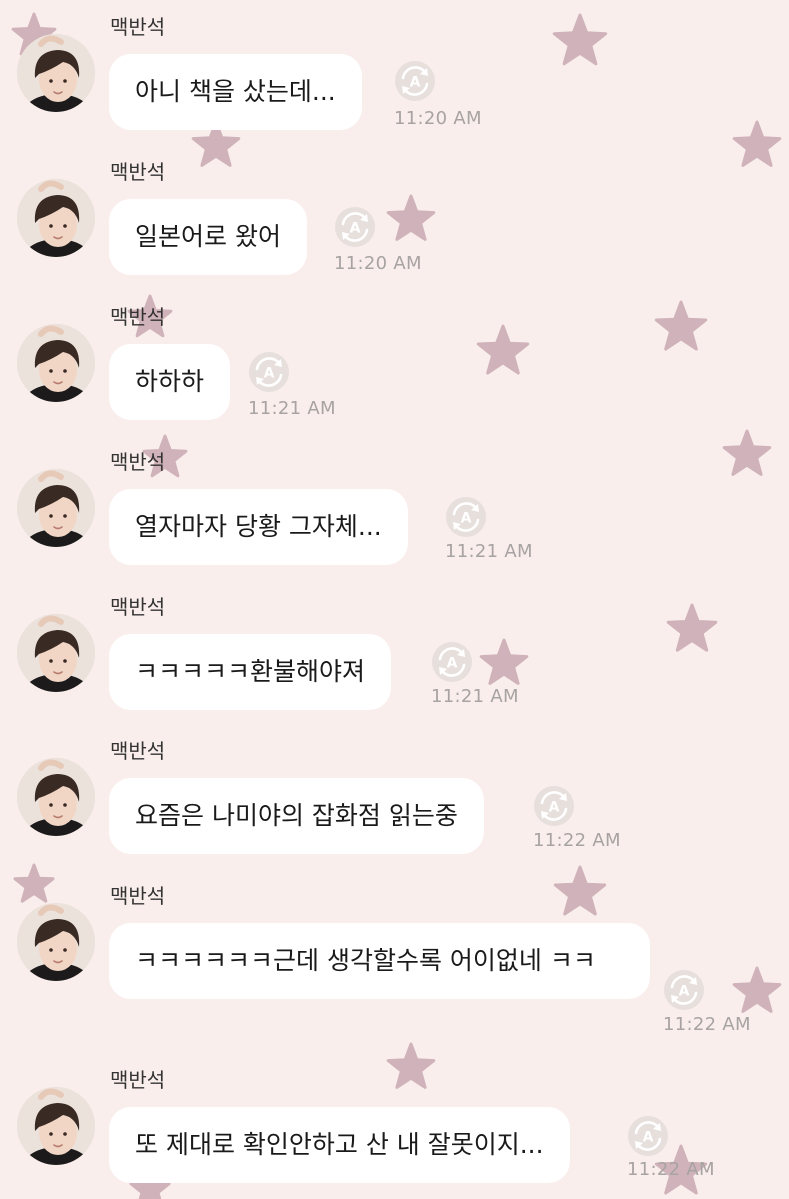 This screenshot has height=1199, width=789. I want to click on message-row: 맥반석 ㅋㅋㅋㅋㅋ환불해야져 A 11:21 AM, so click(394, 664).